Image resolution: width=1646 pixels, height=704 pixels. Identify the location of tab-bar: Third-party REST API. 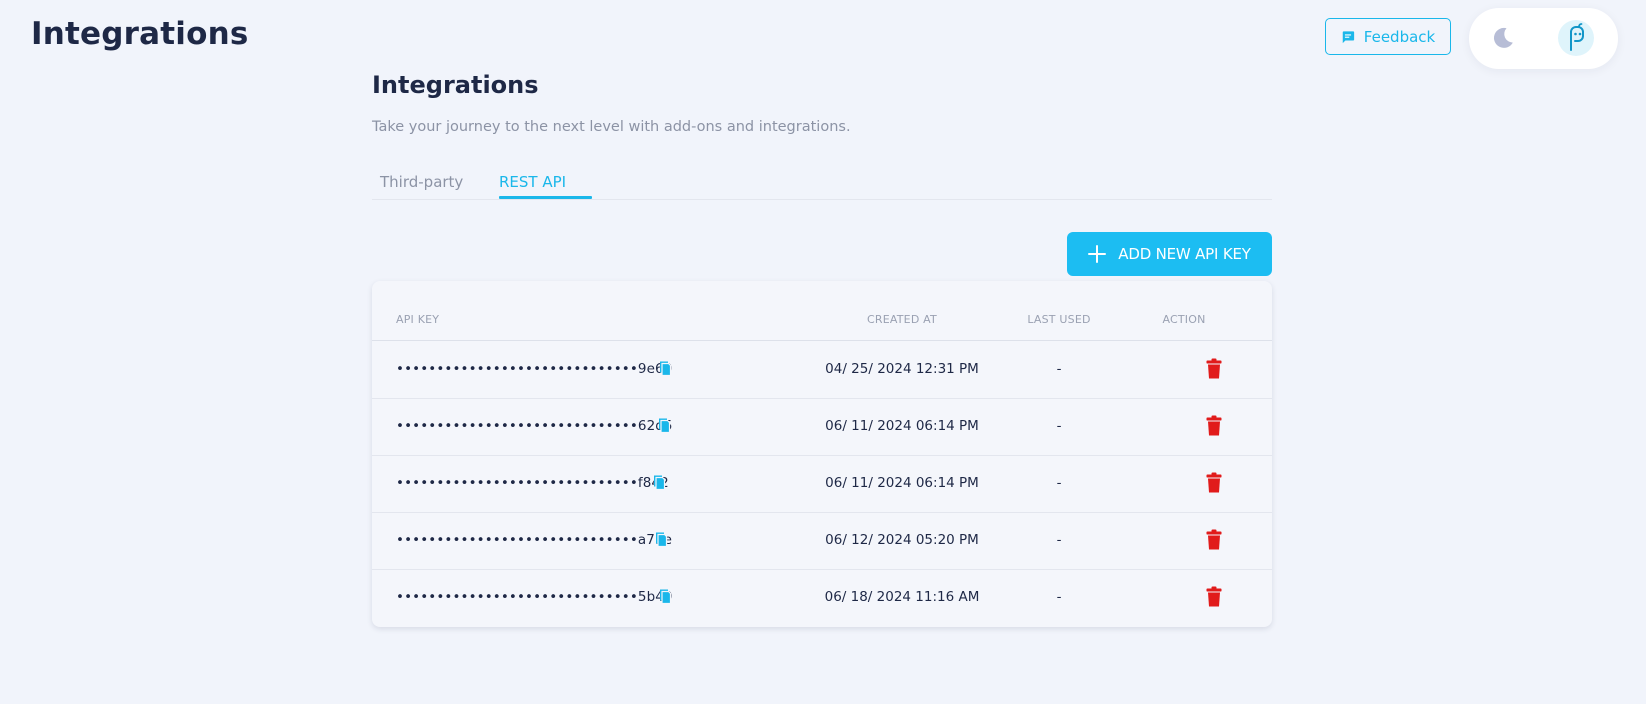
(822, 183).